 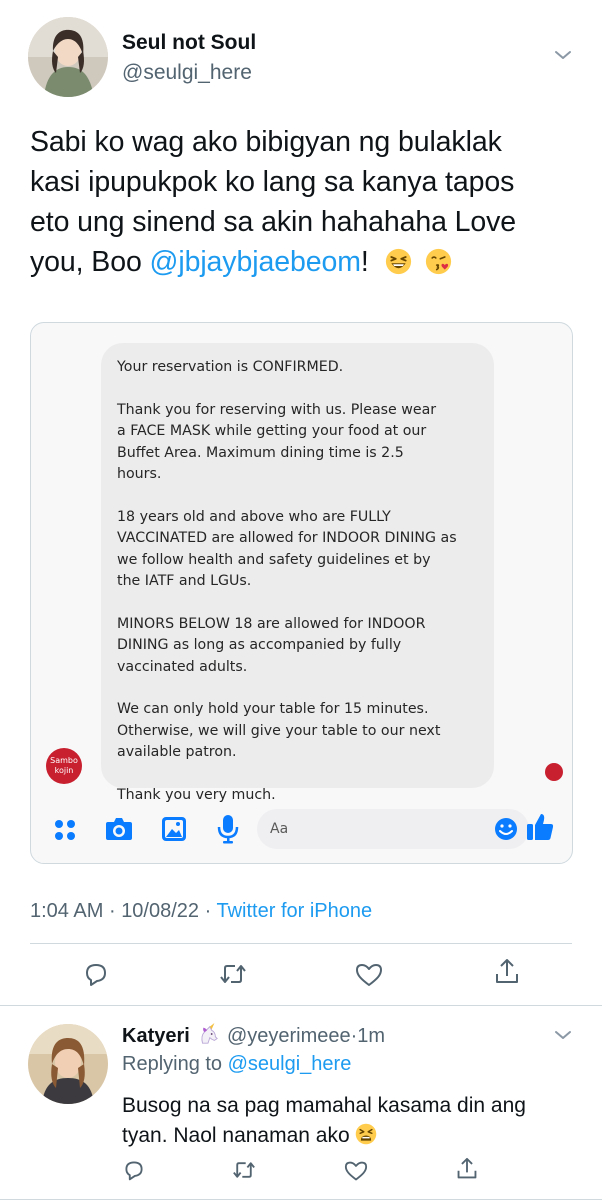 I want to click on message-composer: Aa, so click(x=301, y=829).